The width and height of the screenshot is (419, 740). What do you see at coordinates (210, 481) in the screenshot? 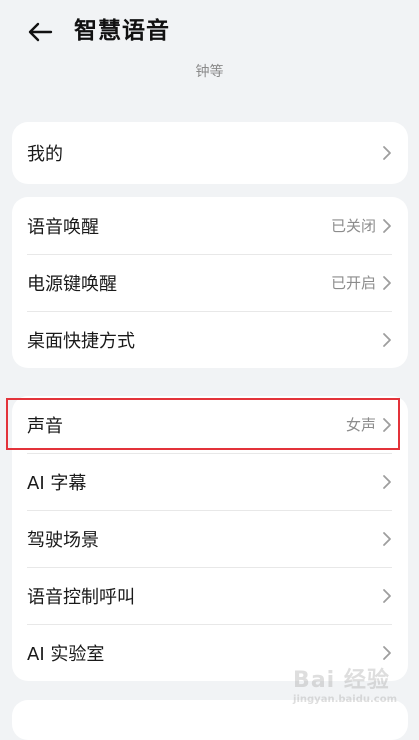
I see `settings-item-ai-subtitles: AI 字幕` at bounding box center [210, 481].